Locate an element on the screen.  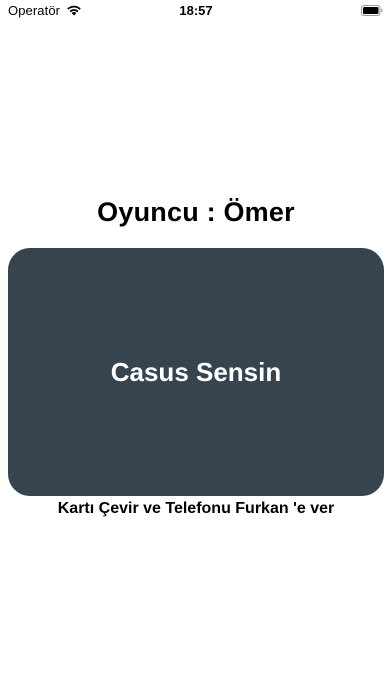
battery-icon is located at coordinates (372, 10).